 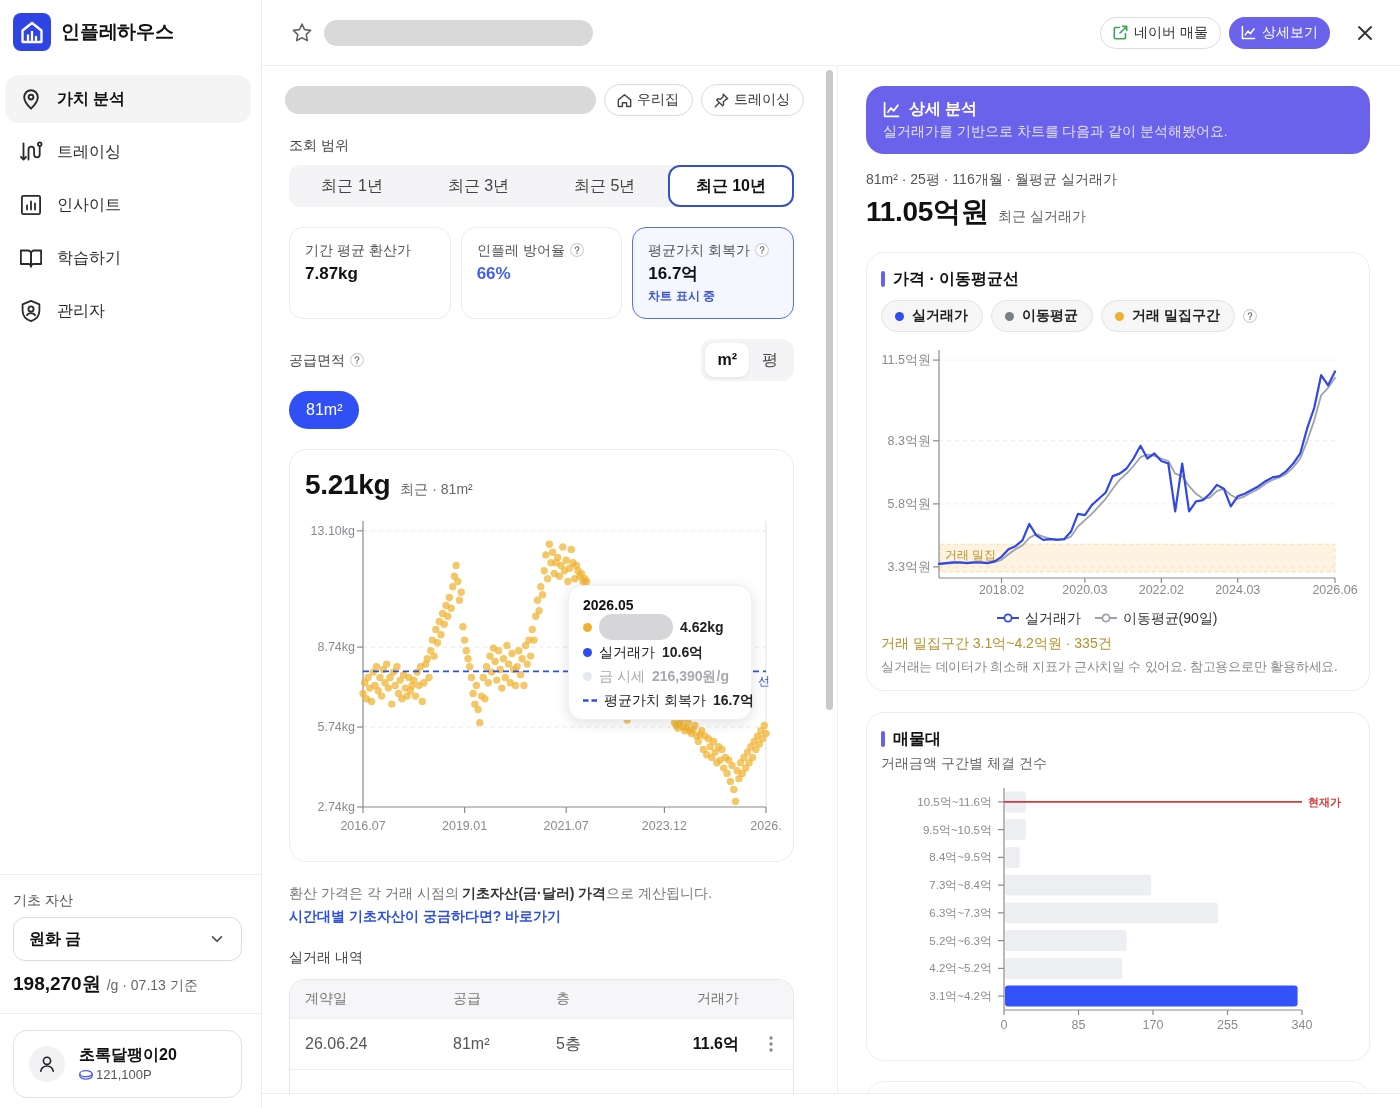 What do you see at coordinates (1238, 590) in the screenshot?
I see `axis-tick-label: 2024.03` at bounding box center [1238, 590].